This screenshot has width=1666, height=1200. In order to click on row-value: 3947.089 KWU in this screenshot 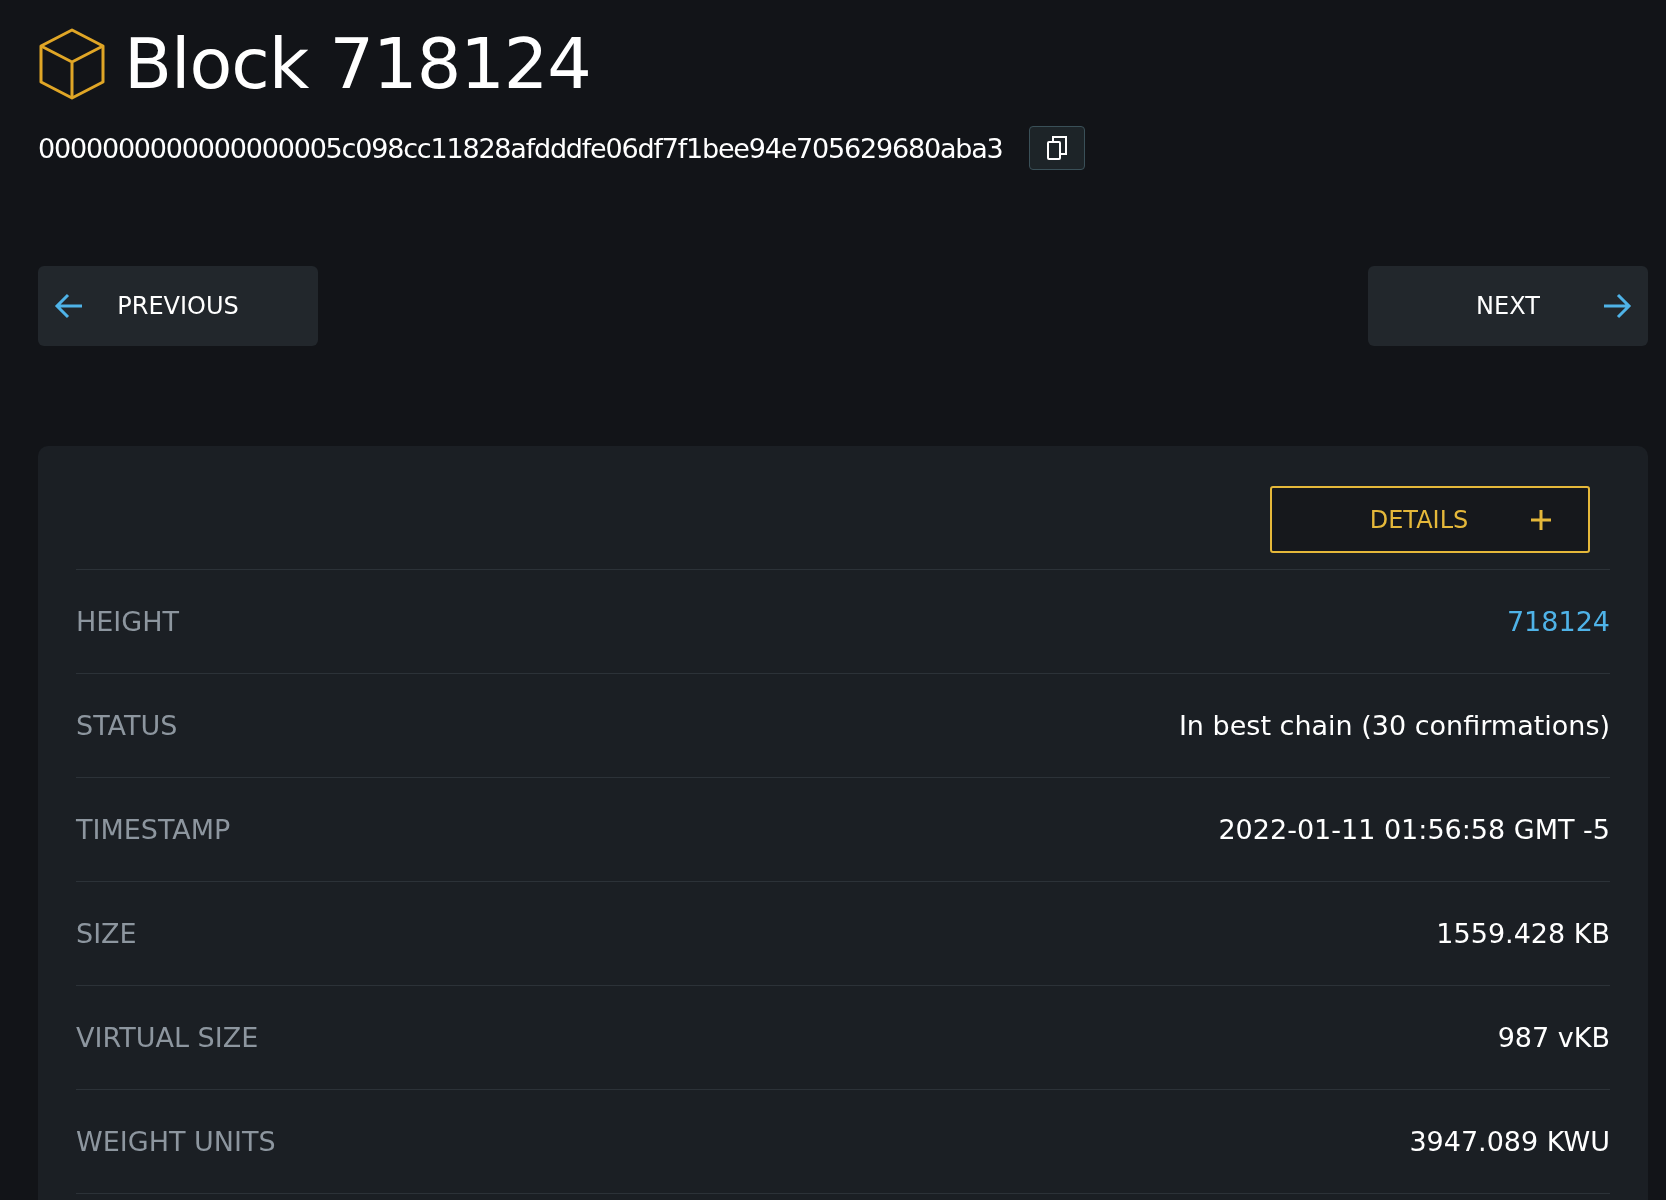, I will do `click(1509, 1141)`.